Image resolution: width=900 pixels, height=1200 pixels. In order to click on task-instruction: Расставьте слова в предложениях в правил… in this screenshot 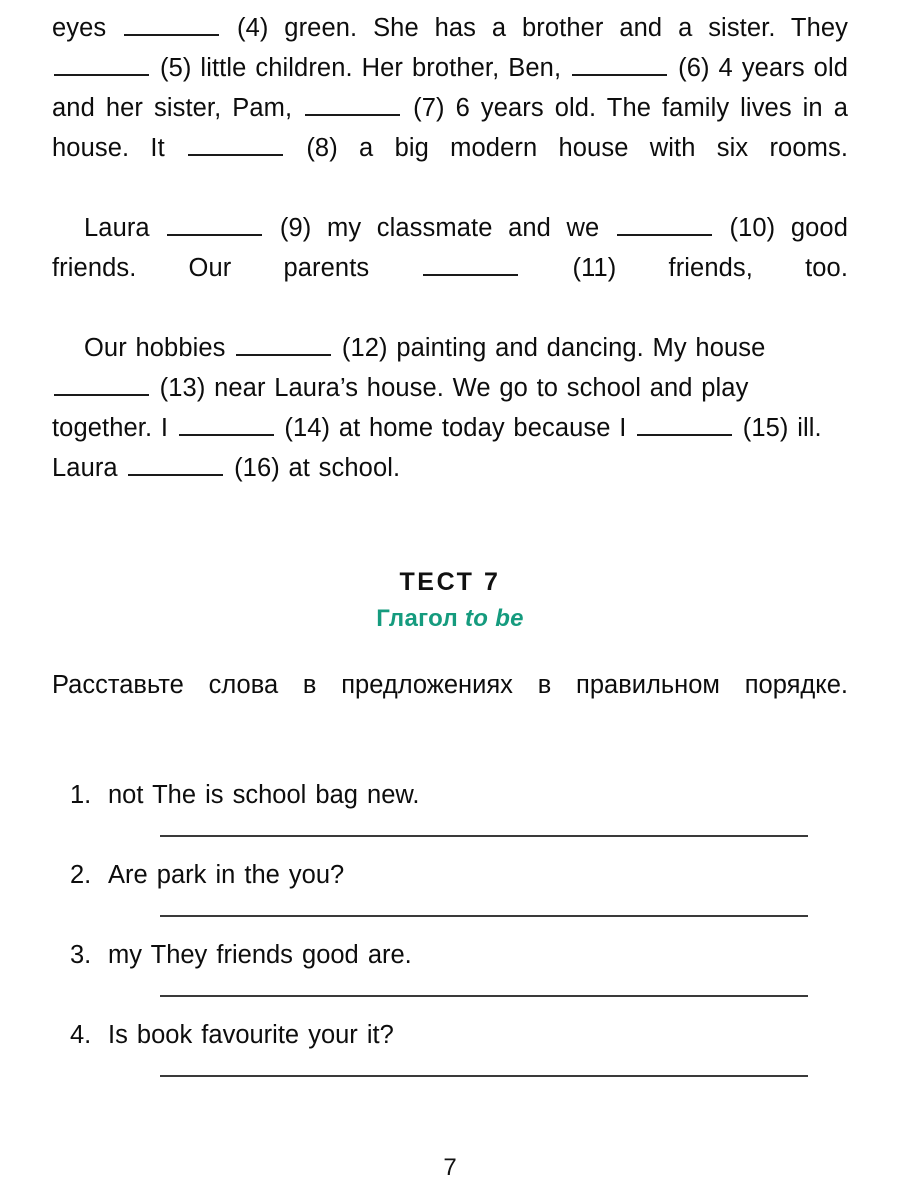, I will do `click(450, 685)`.